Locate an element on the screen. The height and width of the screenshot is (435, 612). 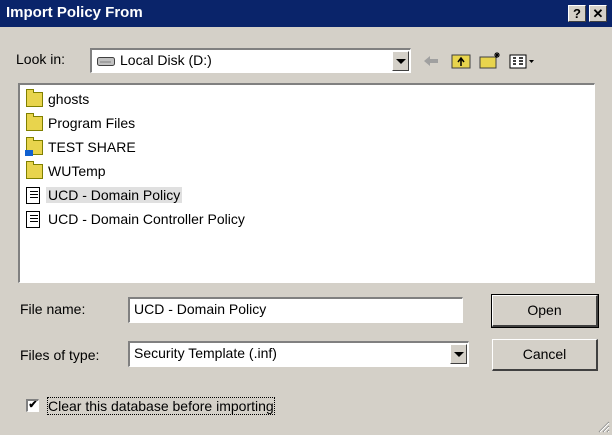
look-in-value: Local Disk (D:) is located at coordinates (166, 60).